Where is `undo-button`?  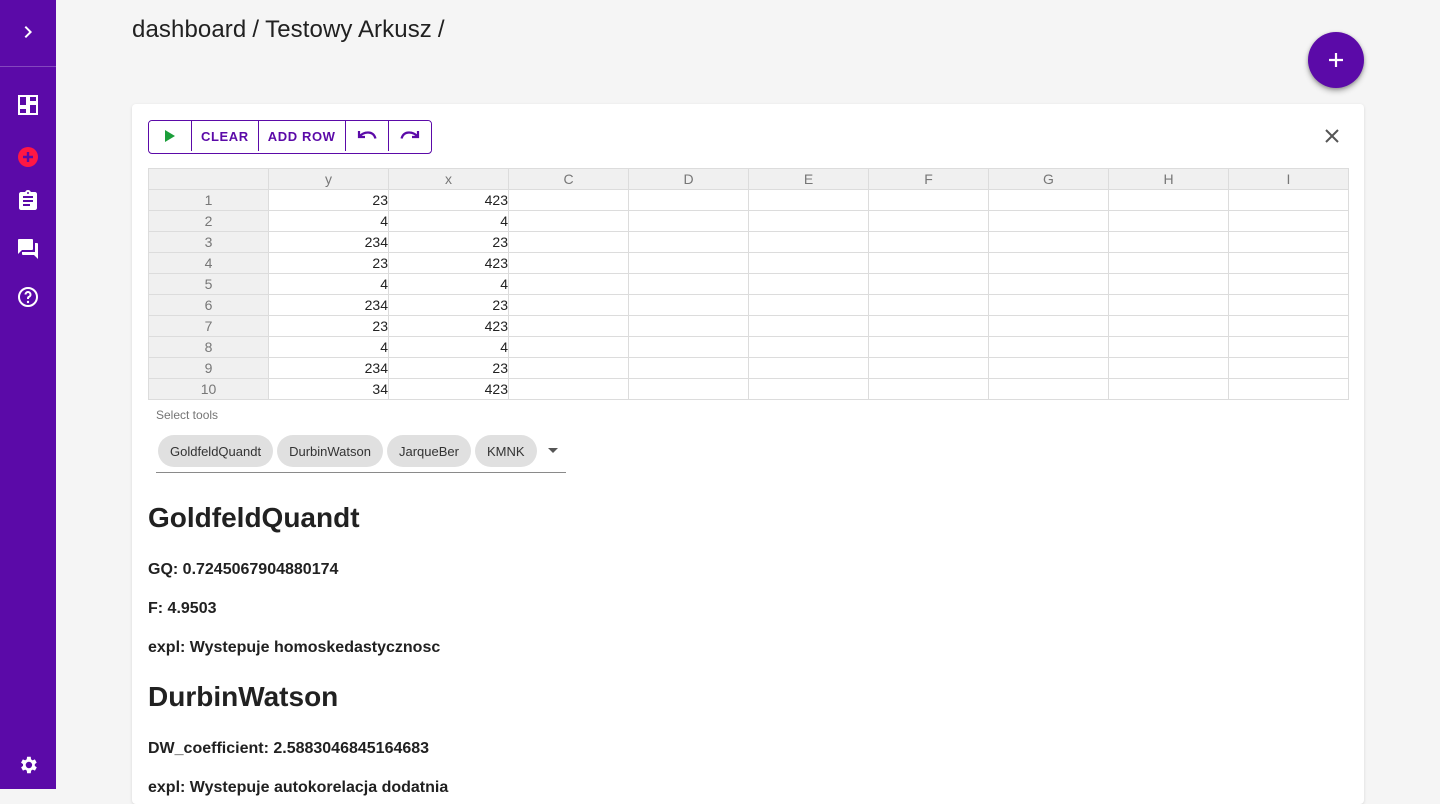
undo-button is located at coordinates (367, 136).